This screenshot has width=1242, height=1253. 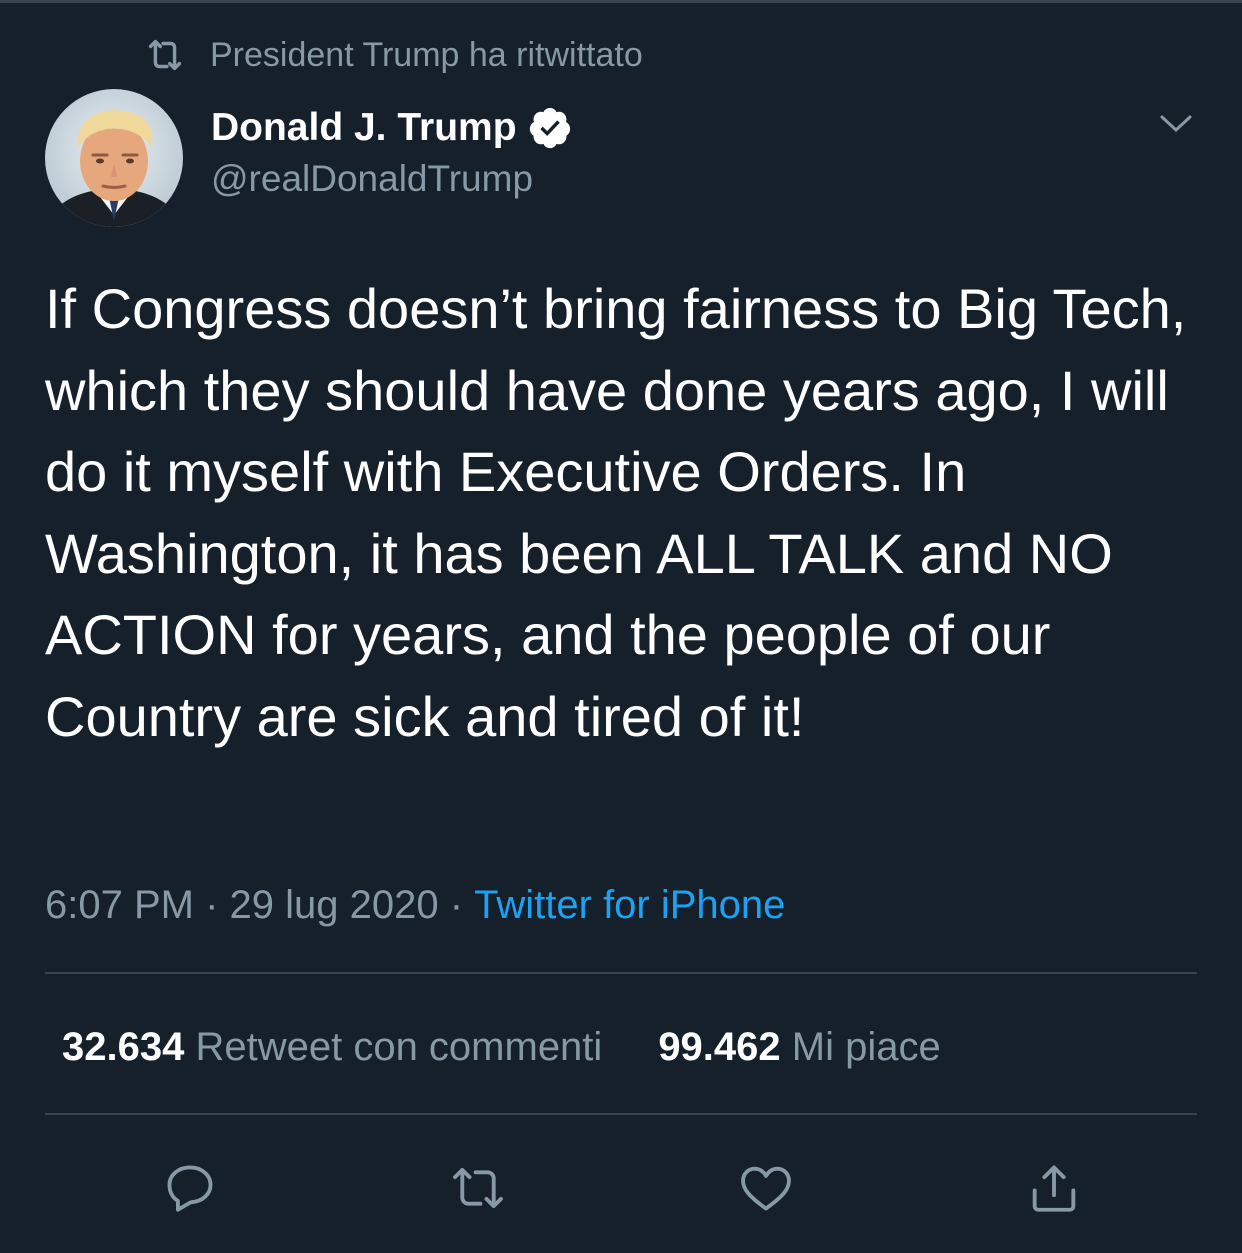 I want to click on share-icon, so click(x=1054, y=1188).